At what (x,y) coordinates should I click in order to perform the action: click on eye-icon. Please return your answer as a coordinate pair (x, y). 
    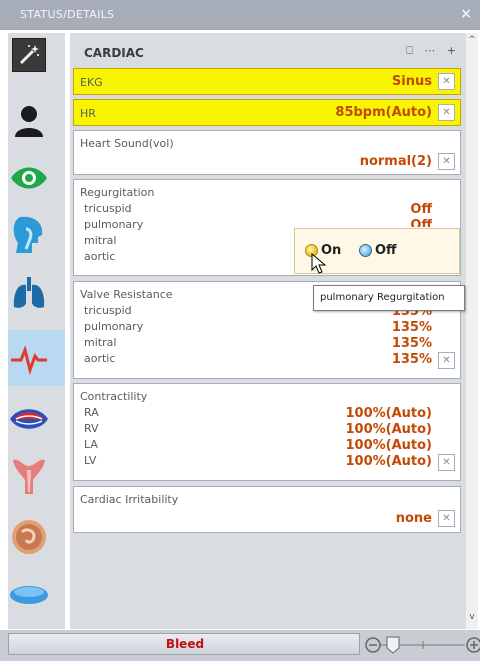
    Looking at the image, I should click on (29, 178).